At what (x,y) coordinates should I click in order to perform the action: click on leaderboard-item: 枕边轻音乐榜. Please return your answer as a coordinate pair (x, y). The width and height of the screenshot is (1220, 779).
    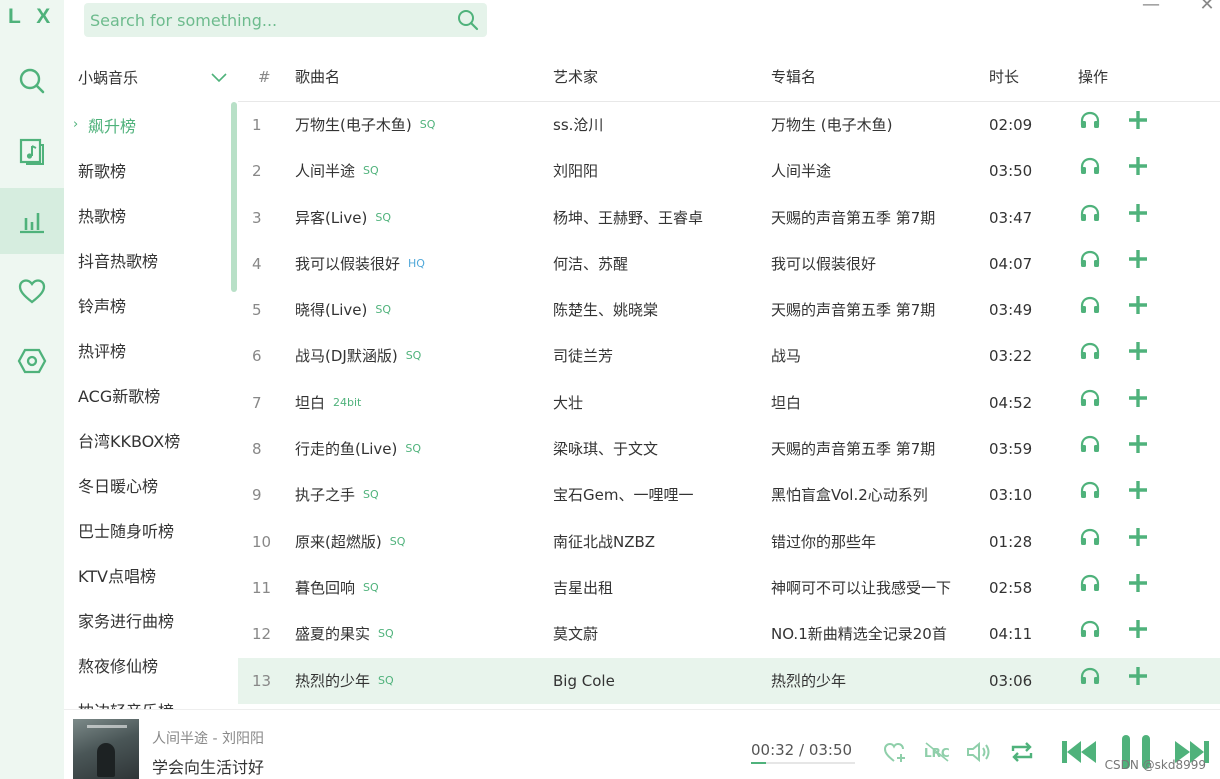
    Looking at the image, I should click on (149, 698).